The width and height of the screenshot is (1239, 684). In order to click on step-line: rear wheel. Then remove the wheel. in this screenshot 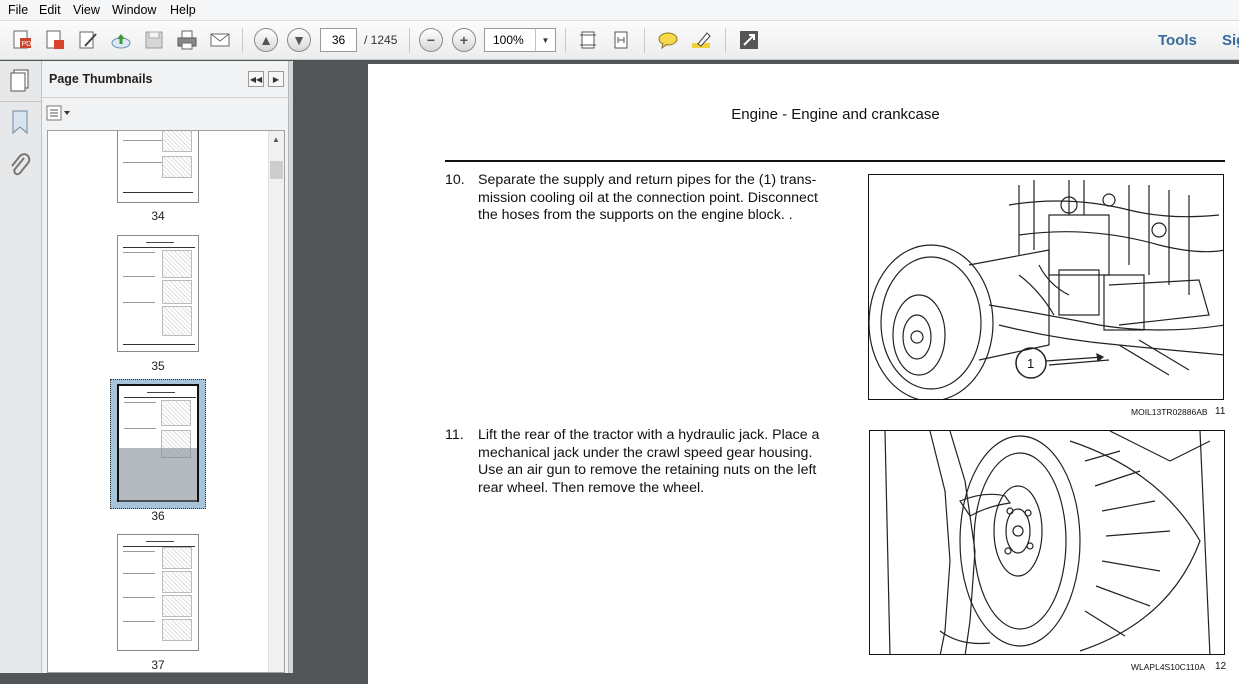, I will do `click(591, 487)`.